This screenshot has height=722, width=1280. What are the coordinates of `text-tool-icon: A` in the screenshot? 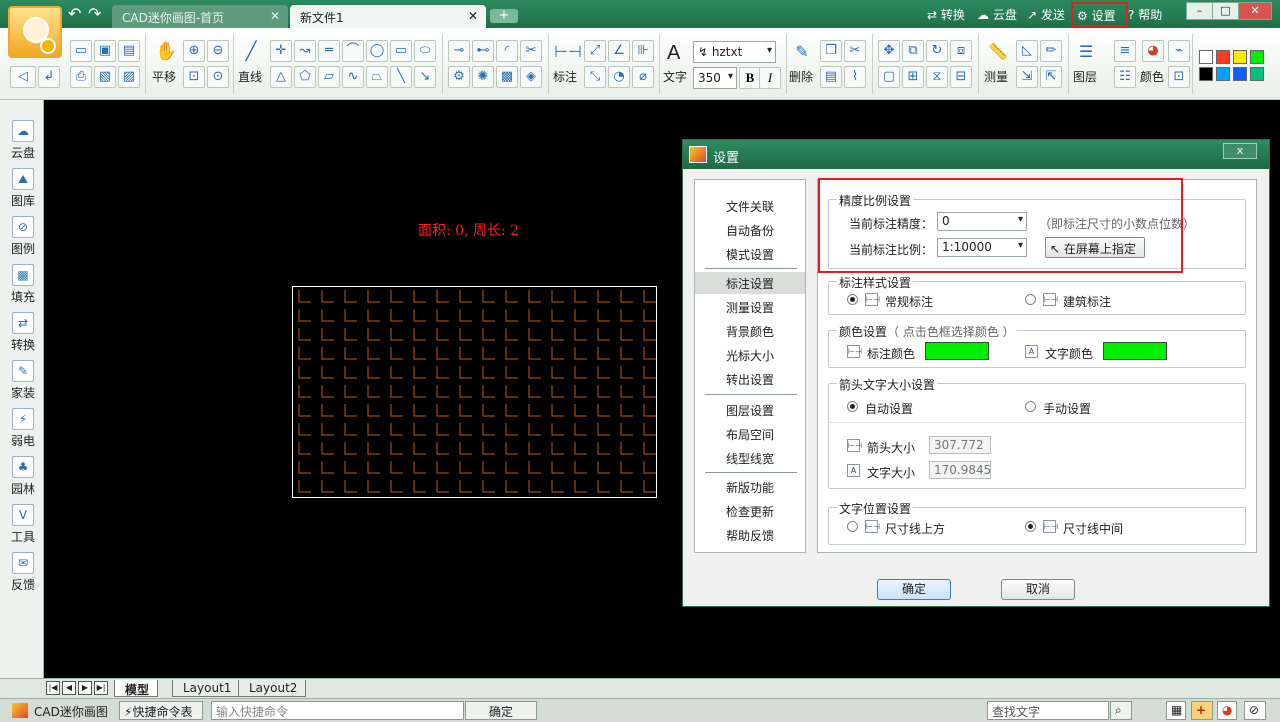 It's located at (673, 53).